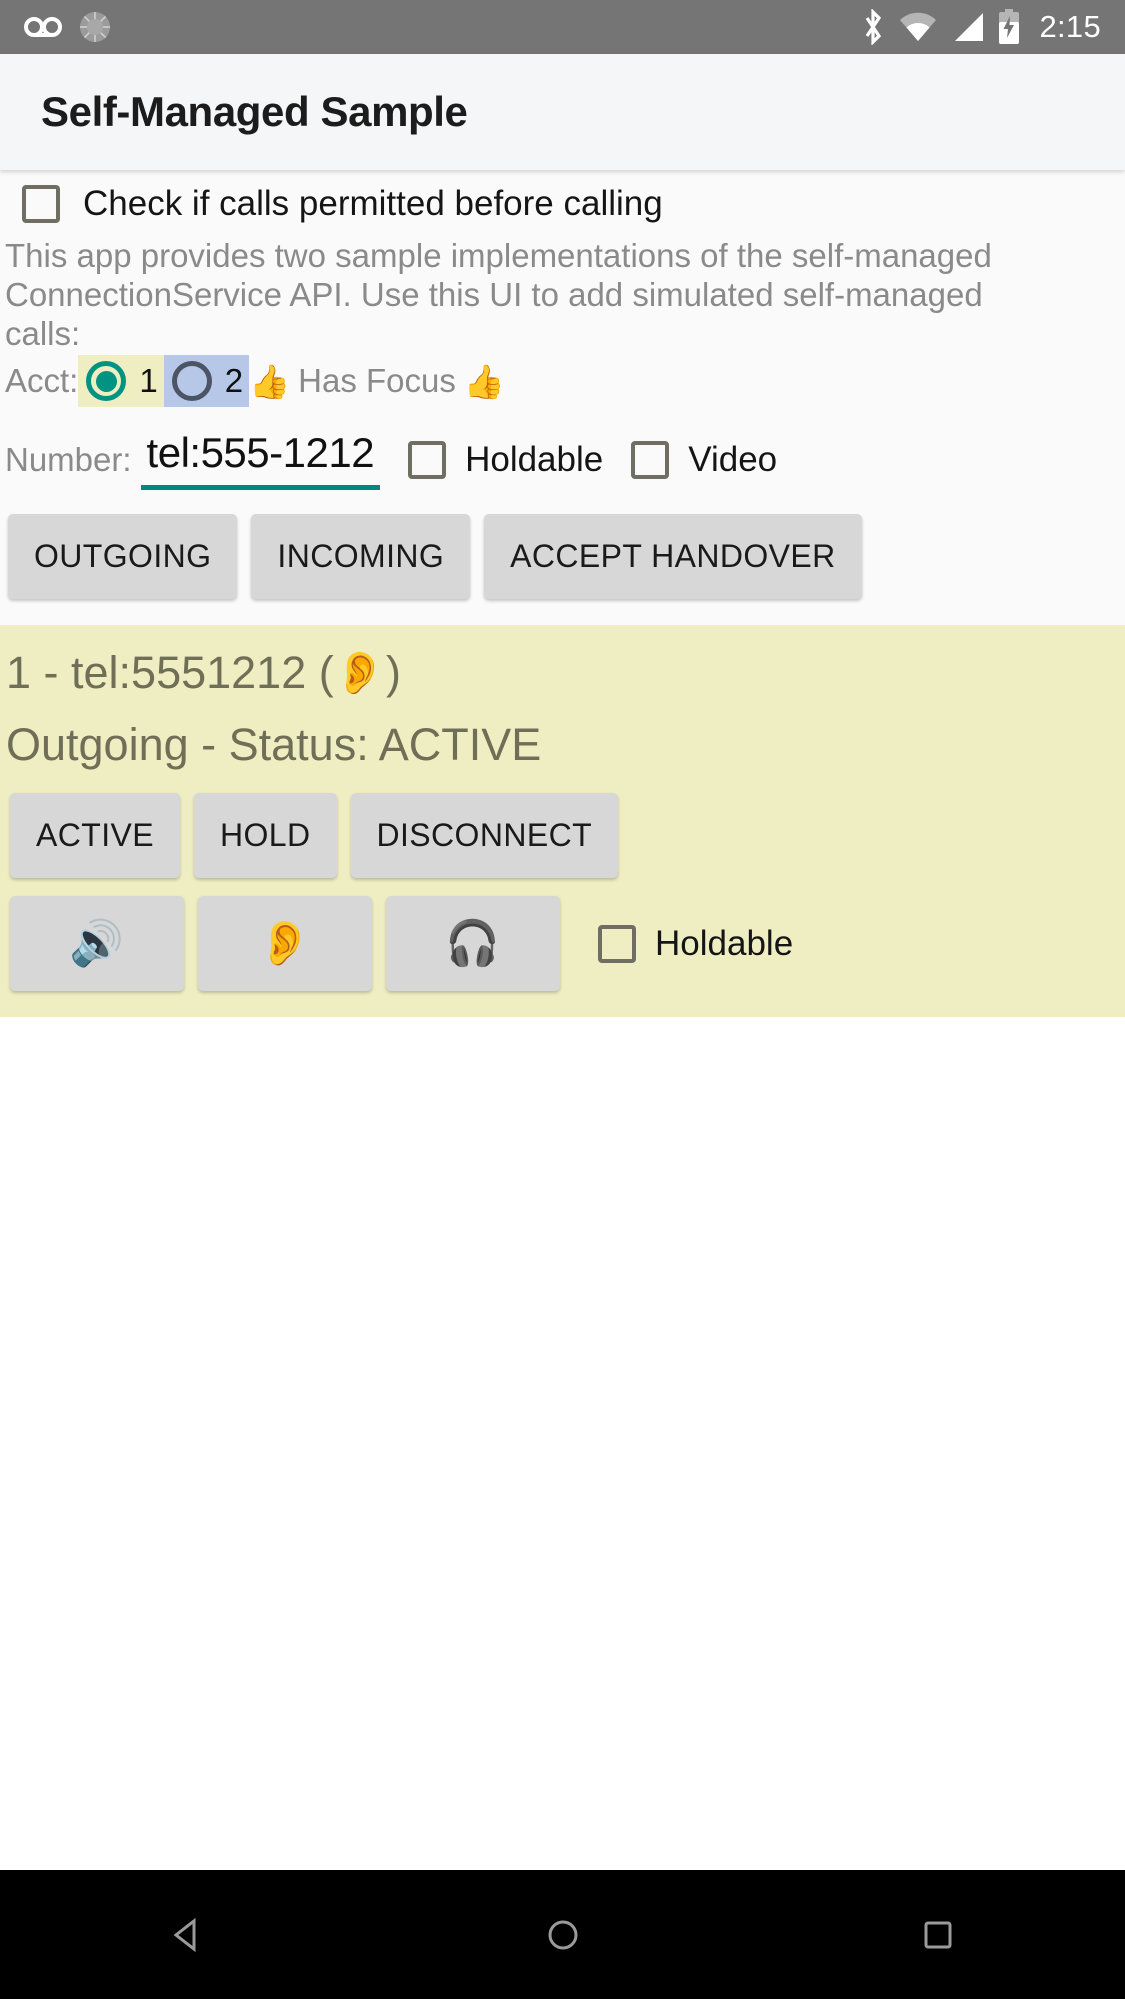  I want to click on back-triangle-icon, so click(184, 1934).